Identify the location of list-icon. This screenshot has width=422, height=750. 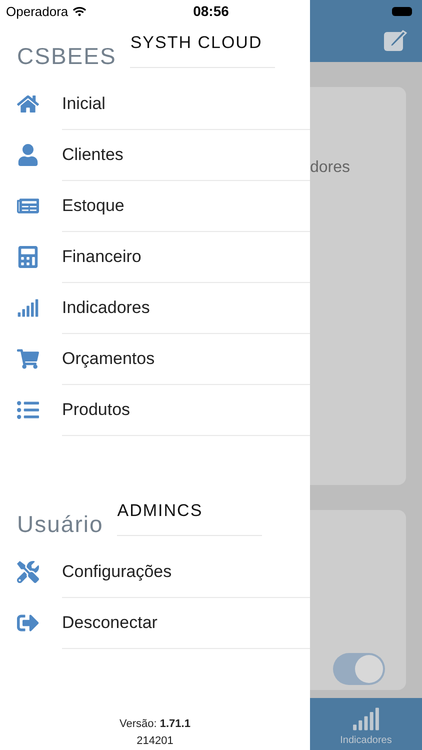
(28, 409).